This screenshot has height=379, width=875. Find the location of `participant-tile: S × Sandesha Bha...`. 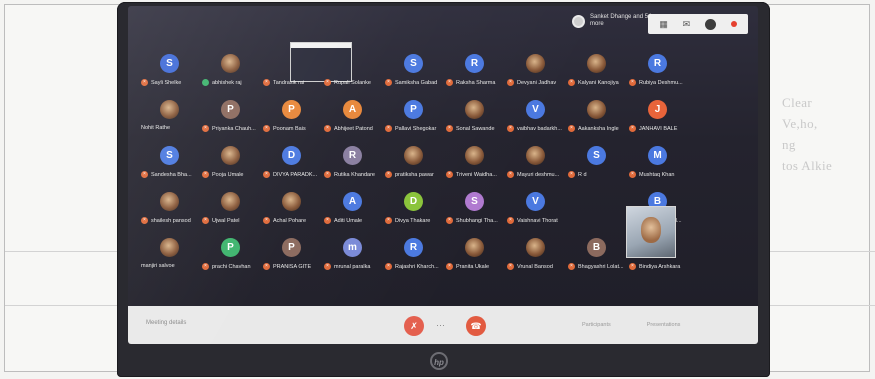

participant-tile: S × Sandesha Bha... is located at coordinates (168, 163).